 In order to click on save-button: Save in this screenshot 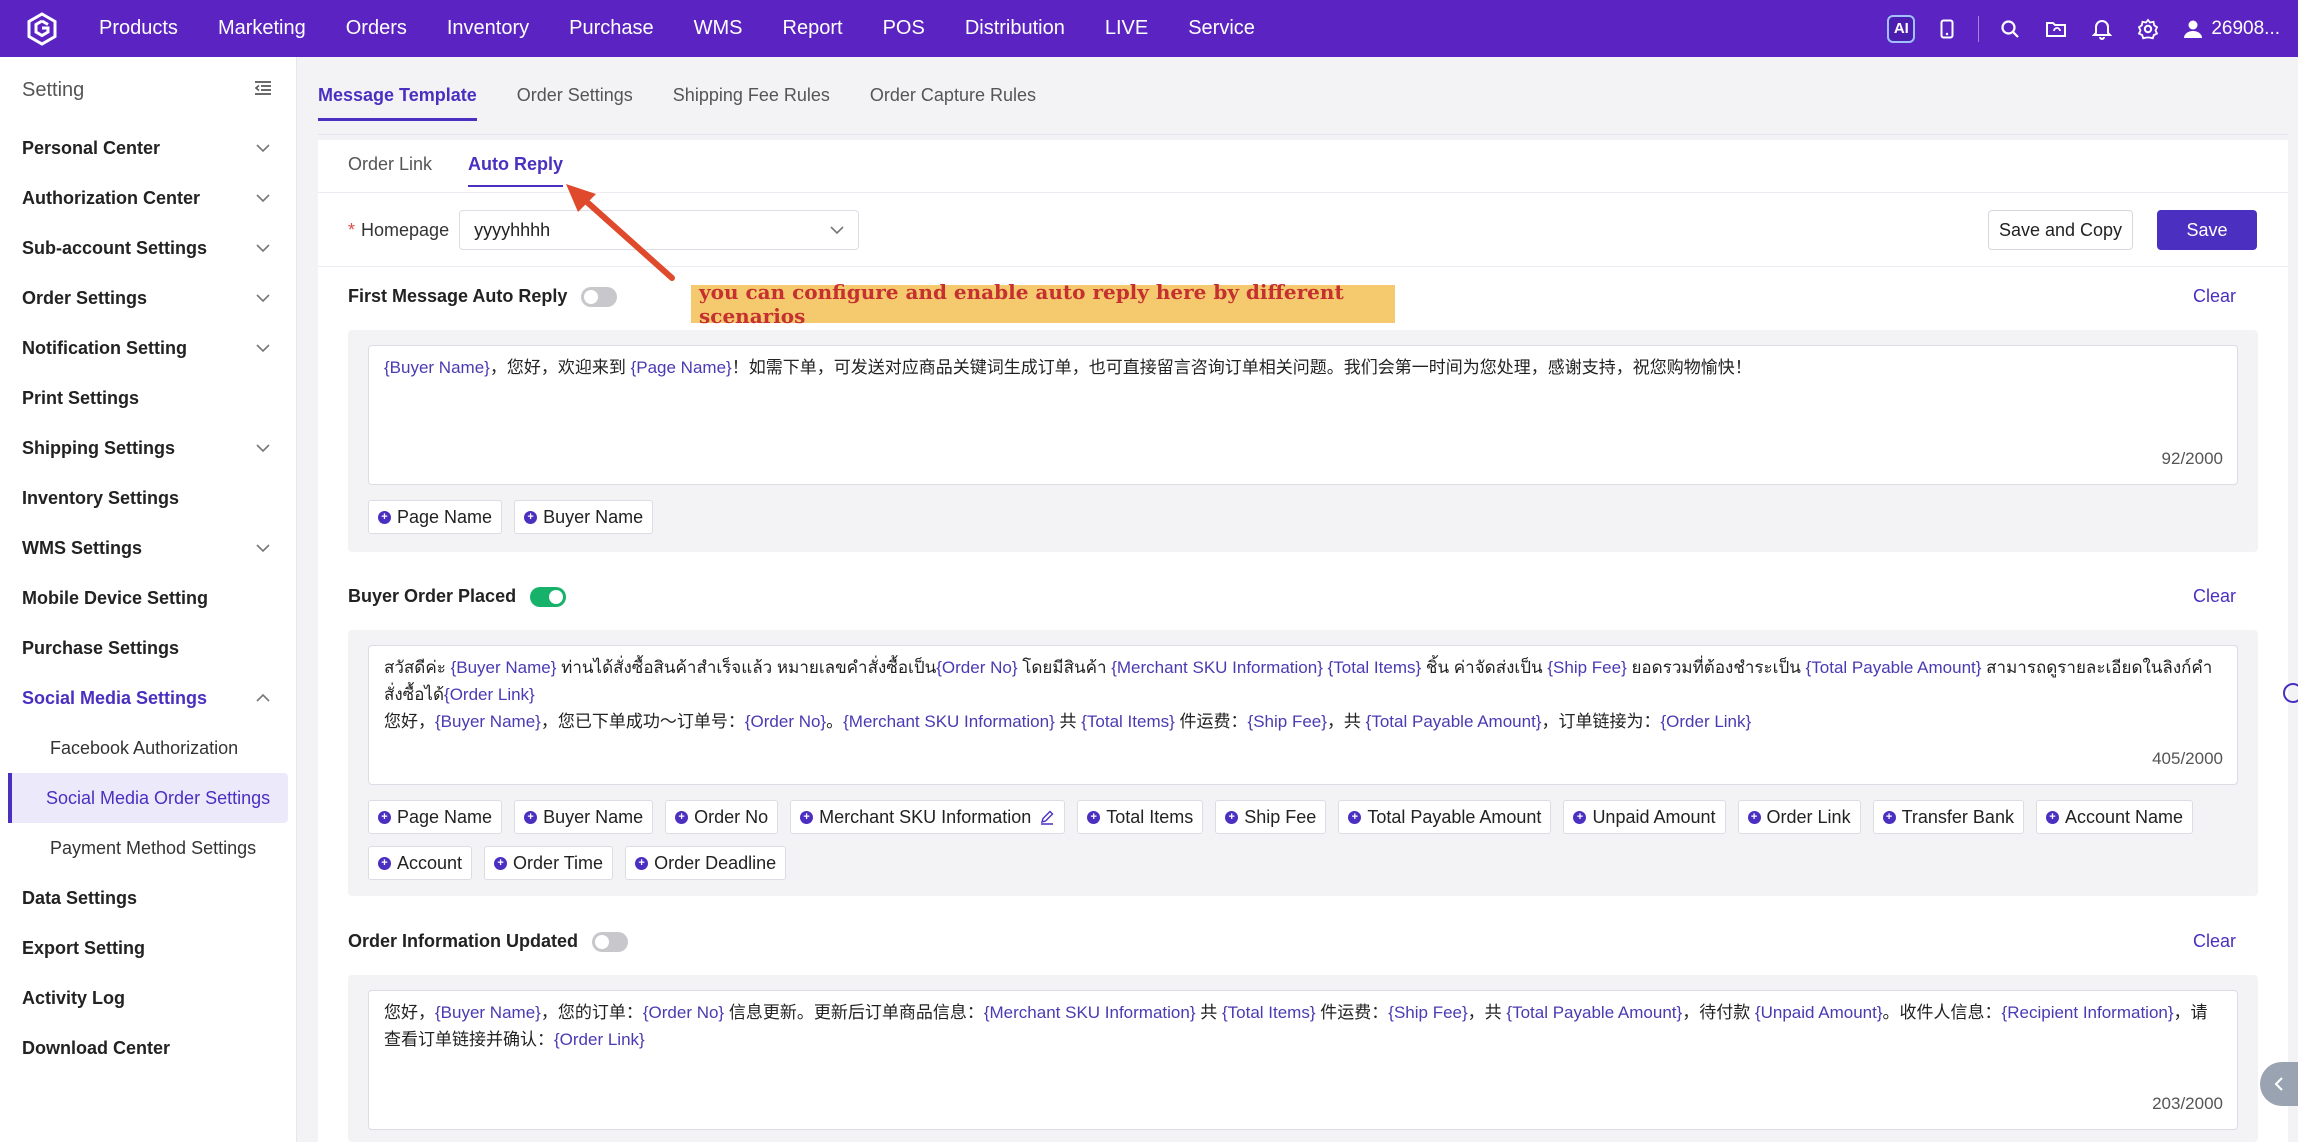, I will do `click(2207, 230)`.